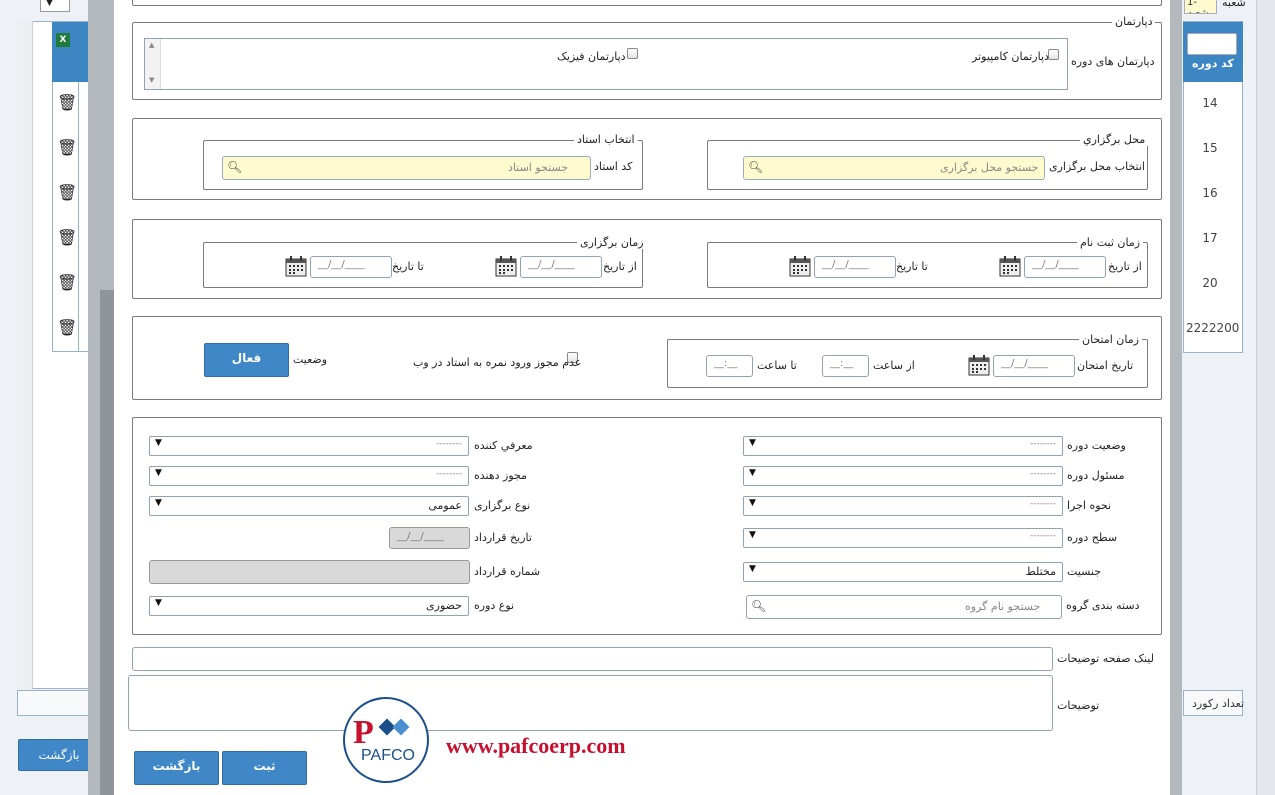  I want to click on checkbox-physics-department, so click(632, 53).